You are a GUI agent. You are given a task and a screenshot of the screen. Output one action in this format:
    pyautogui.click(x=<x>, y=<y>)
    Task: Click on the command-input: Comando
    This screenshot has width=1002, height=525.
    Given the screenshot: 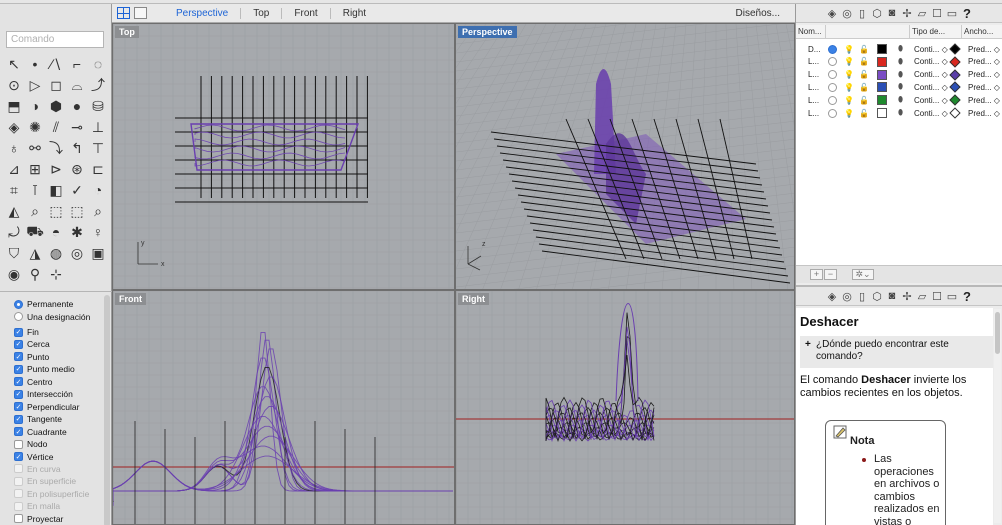 What is the action you would take?
    pyautogui.click(x=55, y=39)
    